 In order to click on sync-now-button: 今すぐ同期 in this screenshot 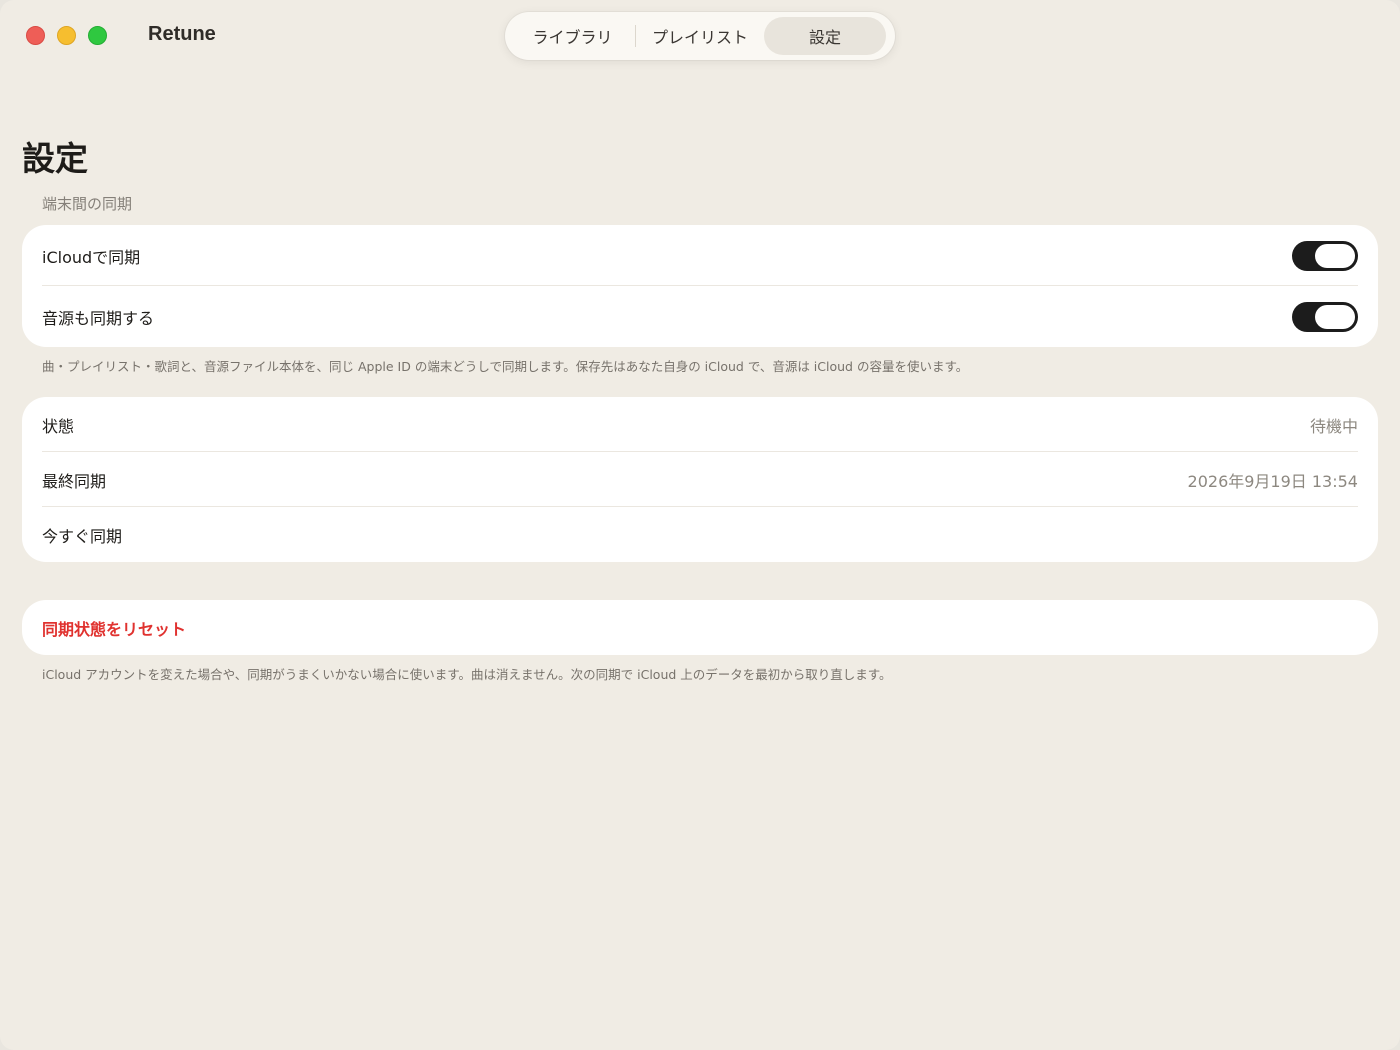, I will do `click(700, 534)`.